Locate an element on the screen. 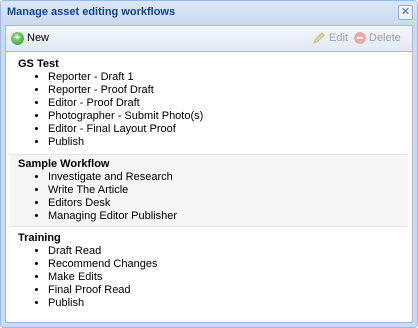  workflow-step: Investigate and Research is located at coordinates (228, 177).